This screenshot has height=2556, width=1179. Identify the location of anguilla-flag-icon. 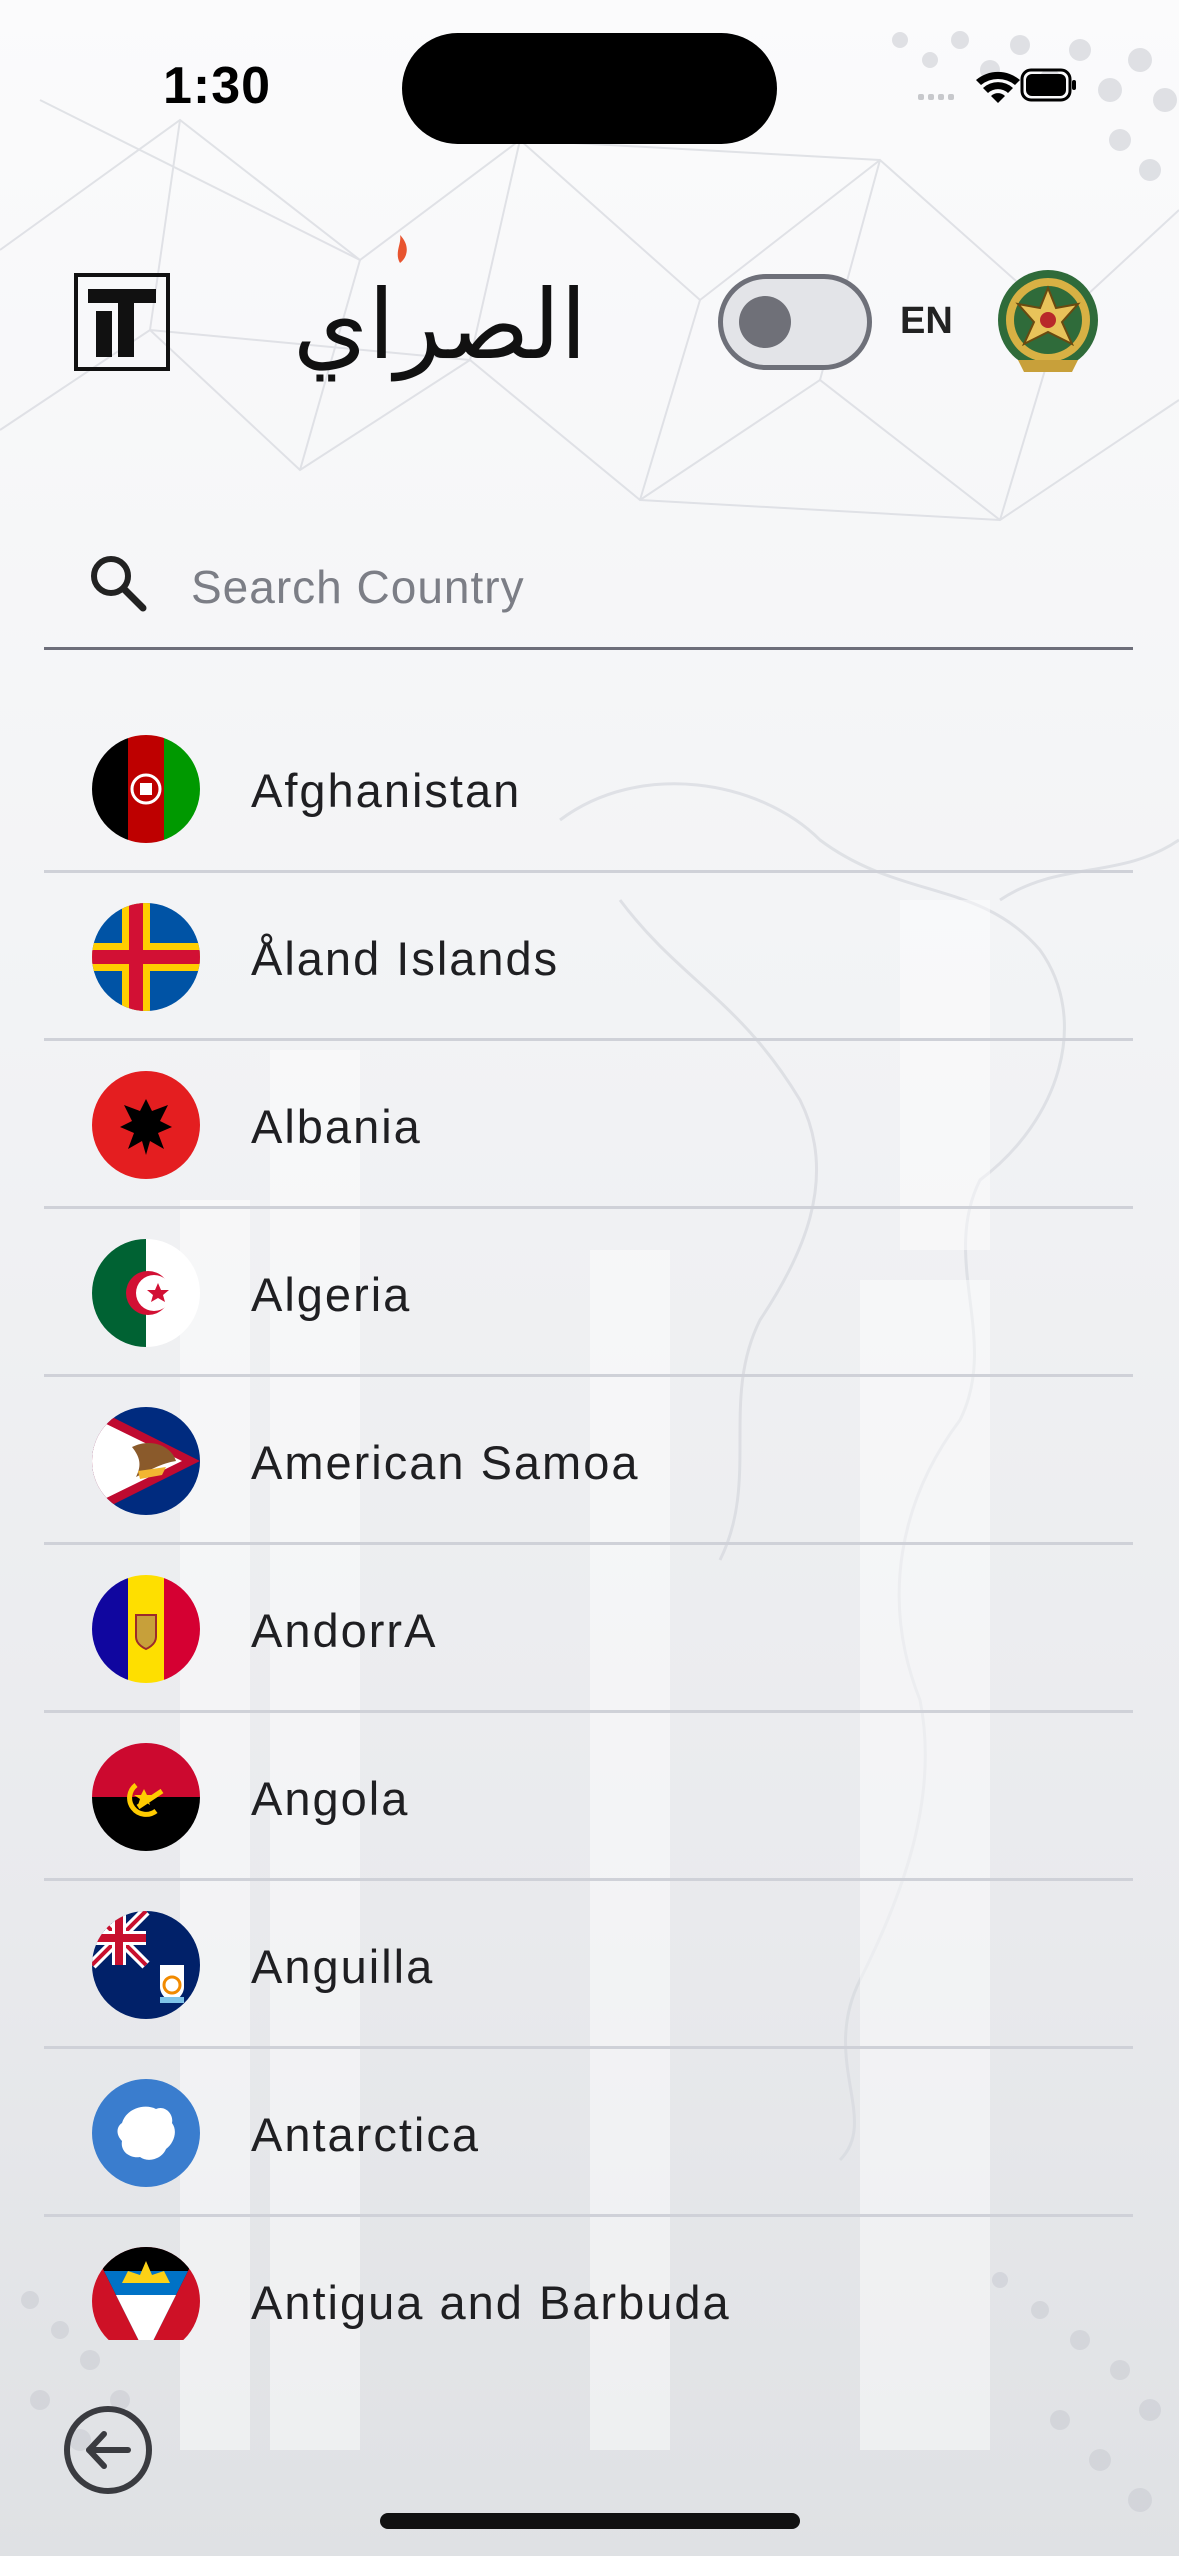
(146, 1965).